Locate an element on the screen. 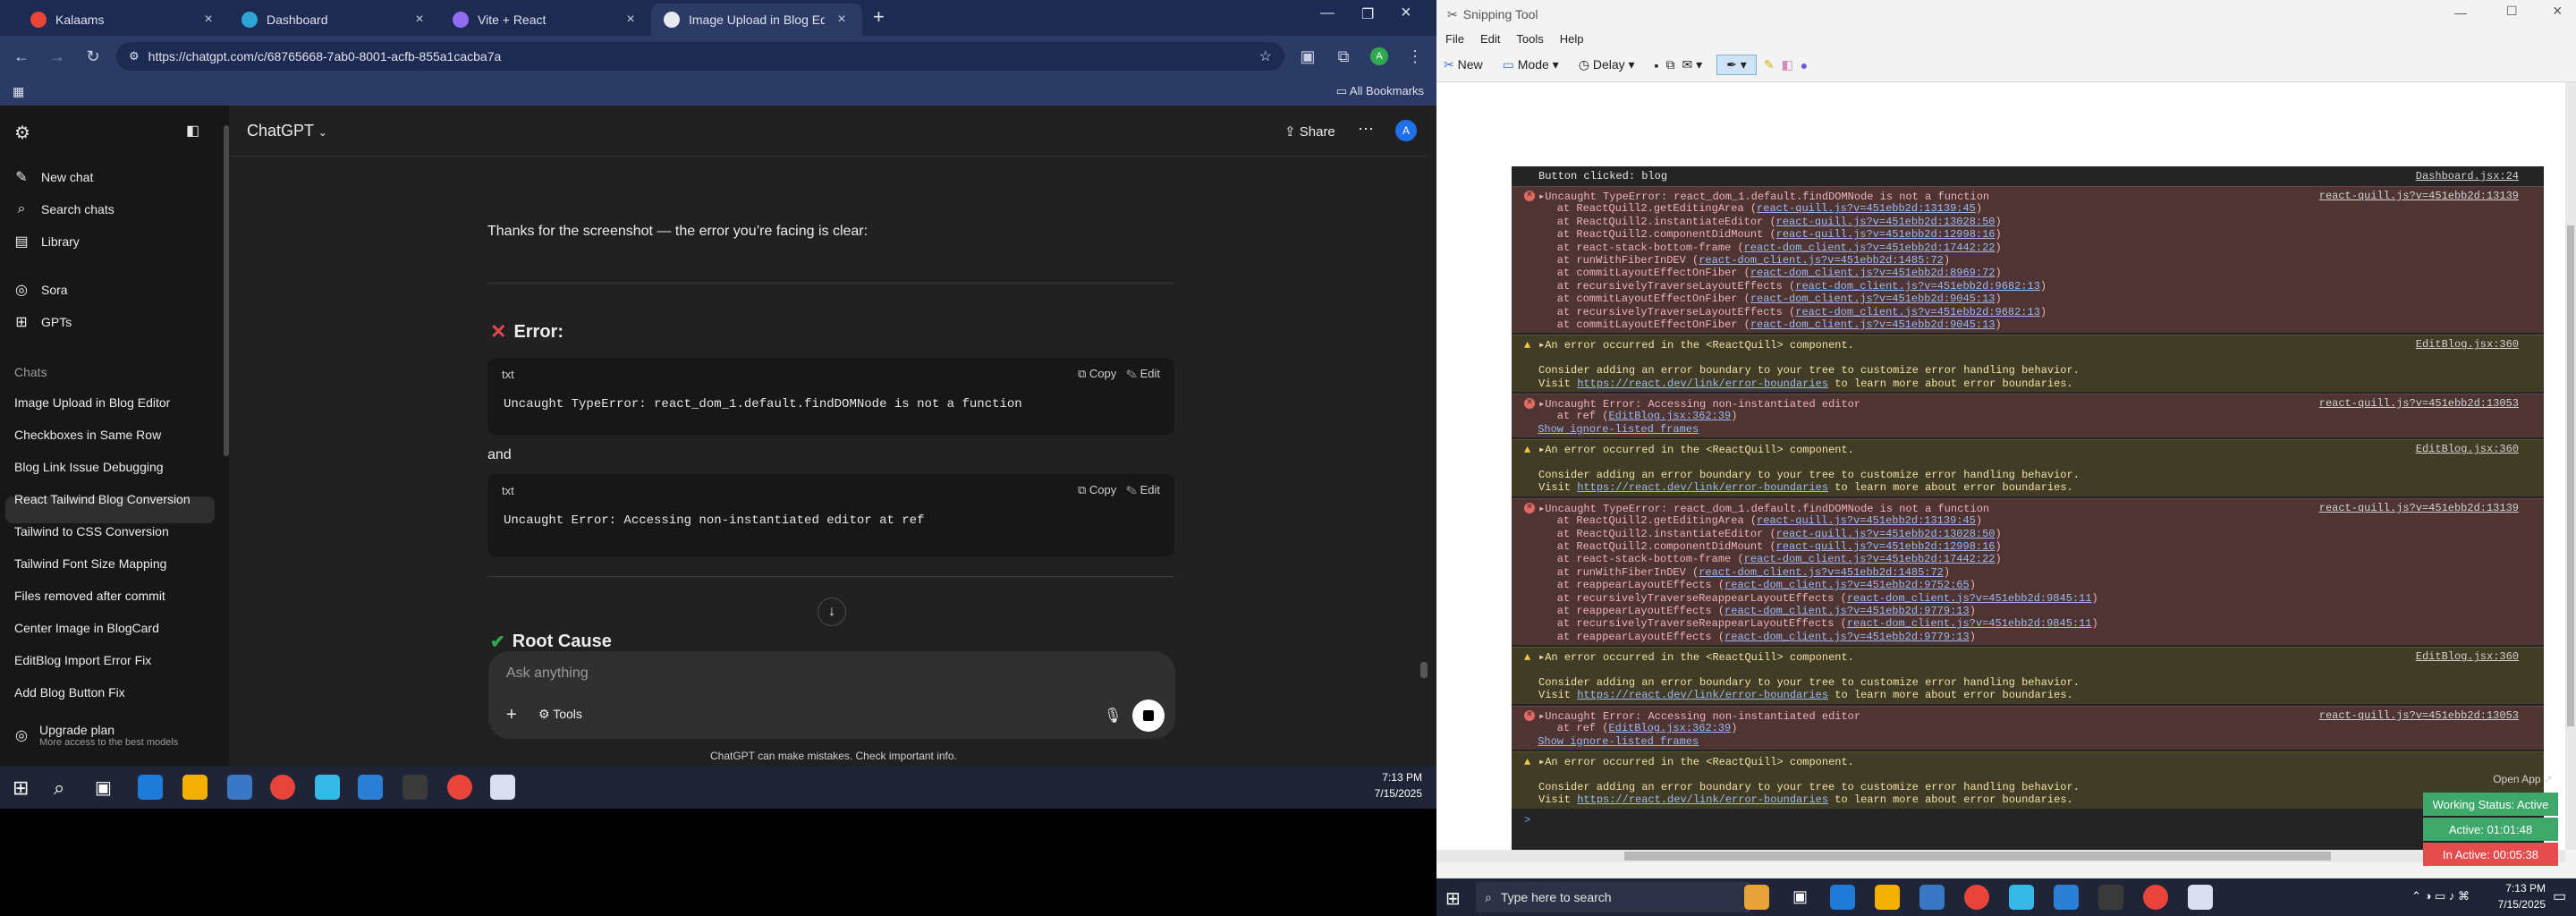  folder-icon is located at coordinates (195, 787).